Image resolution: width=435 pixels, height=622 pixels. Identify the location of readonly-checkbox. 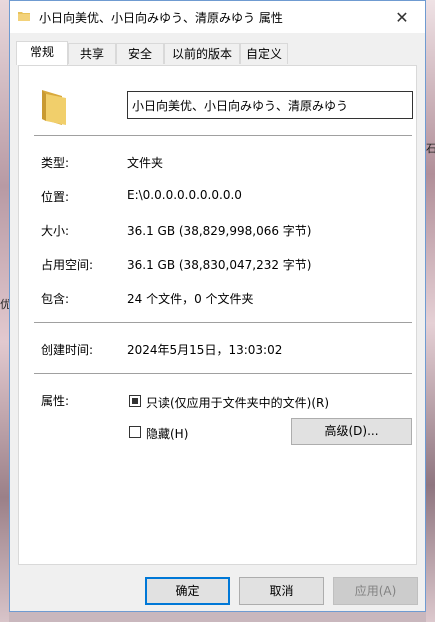
(135, 401).